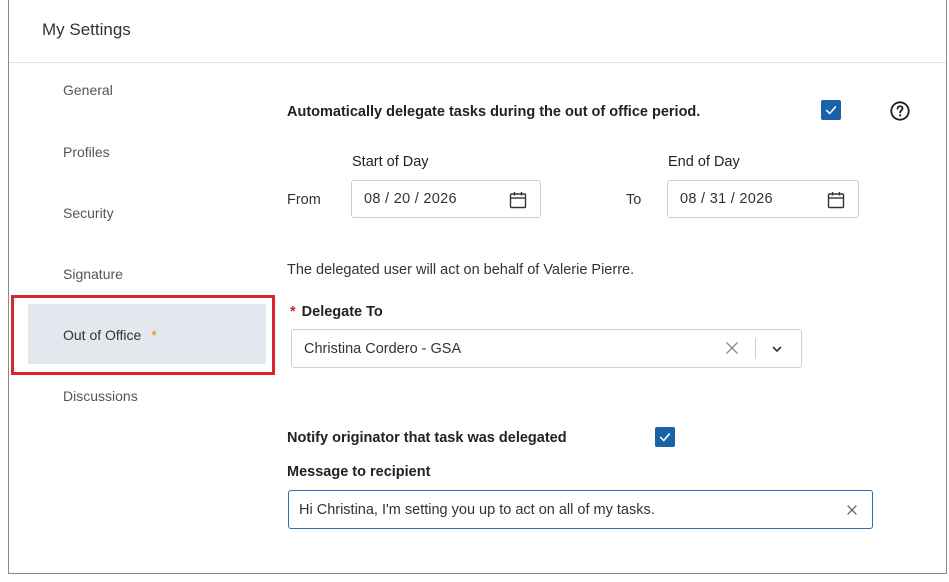 This screenshot has width=949, height=582. I want to click on select-divider, so click(755, 348).